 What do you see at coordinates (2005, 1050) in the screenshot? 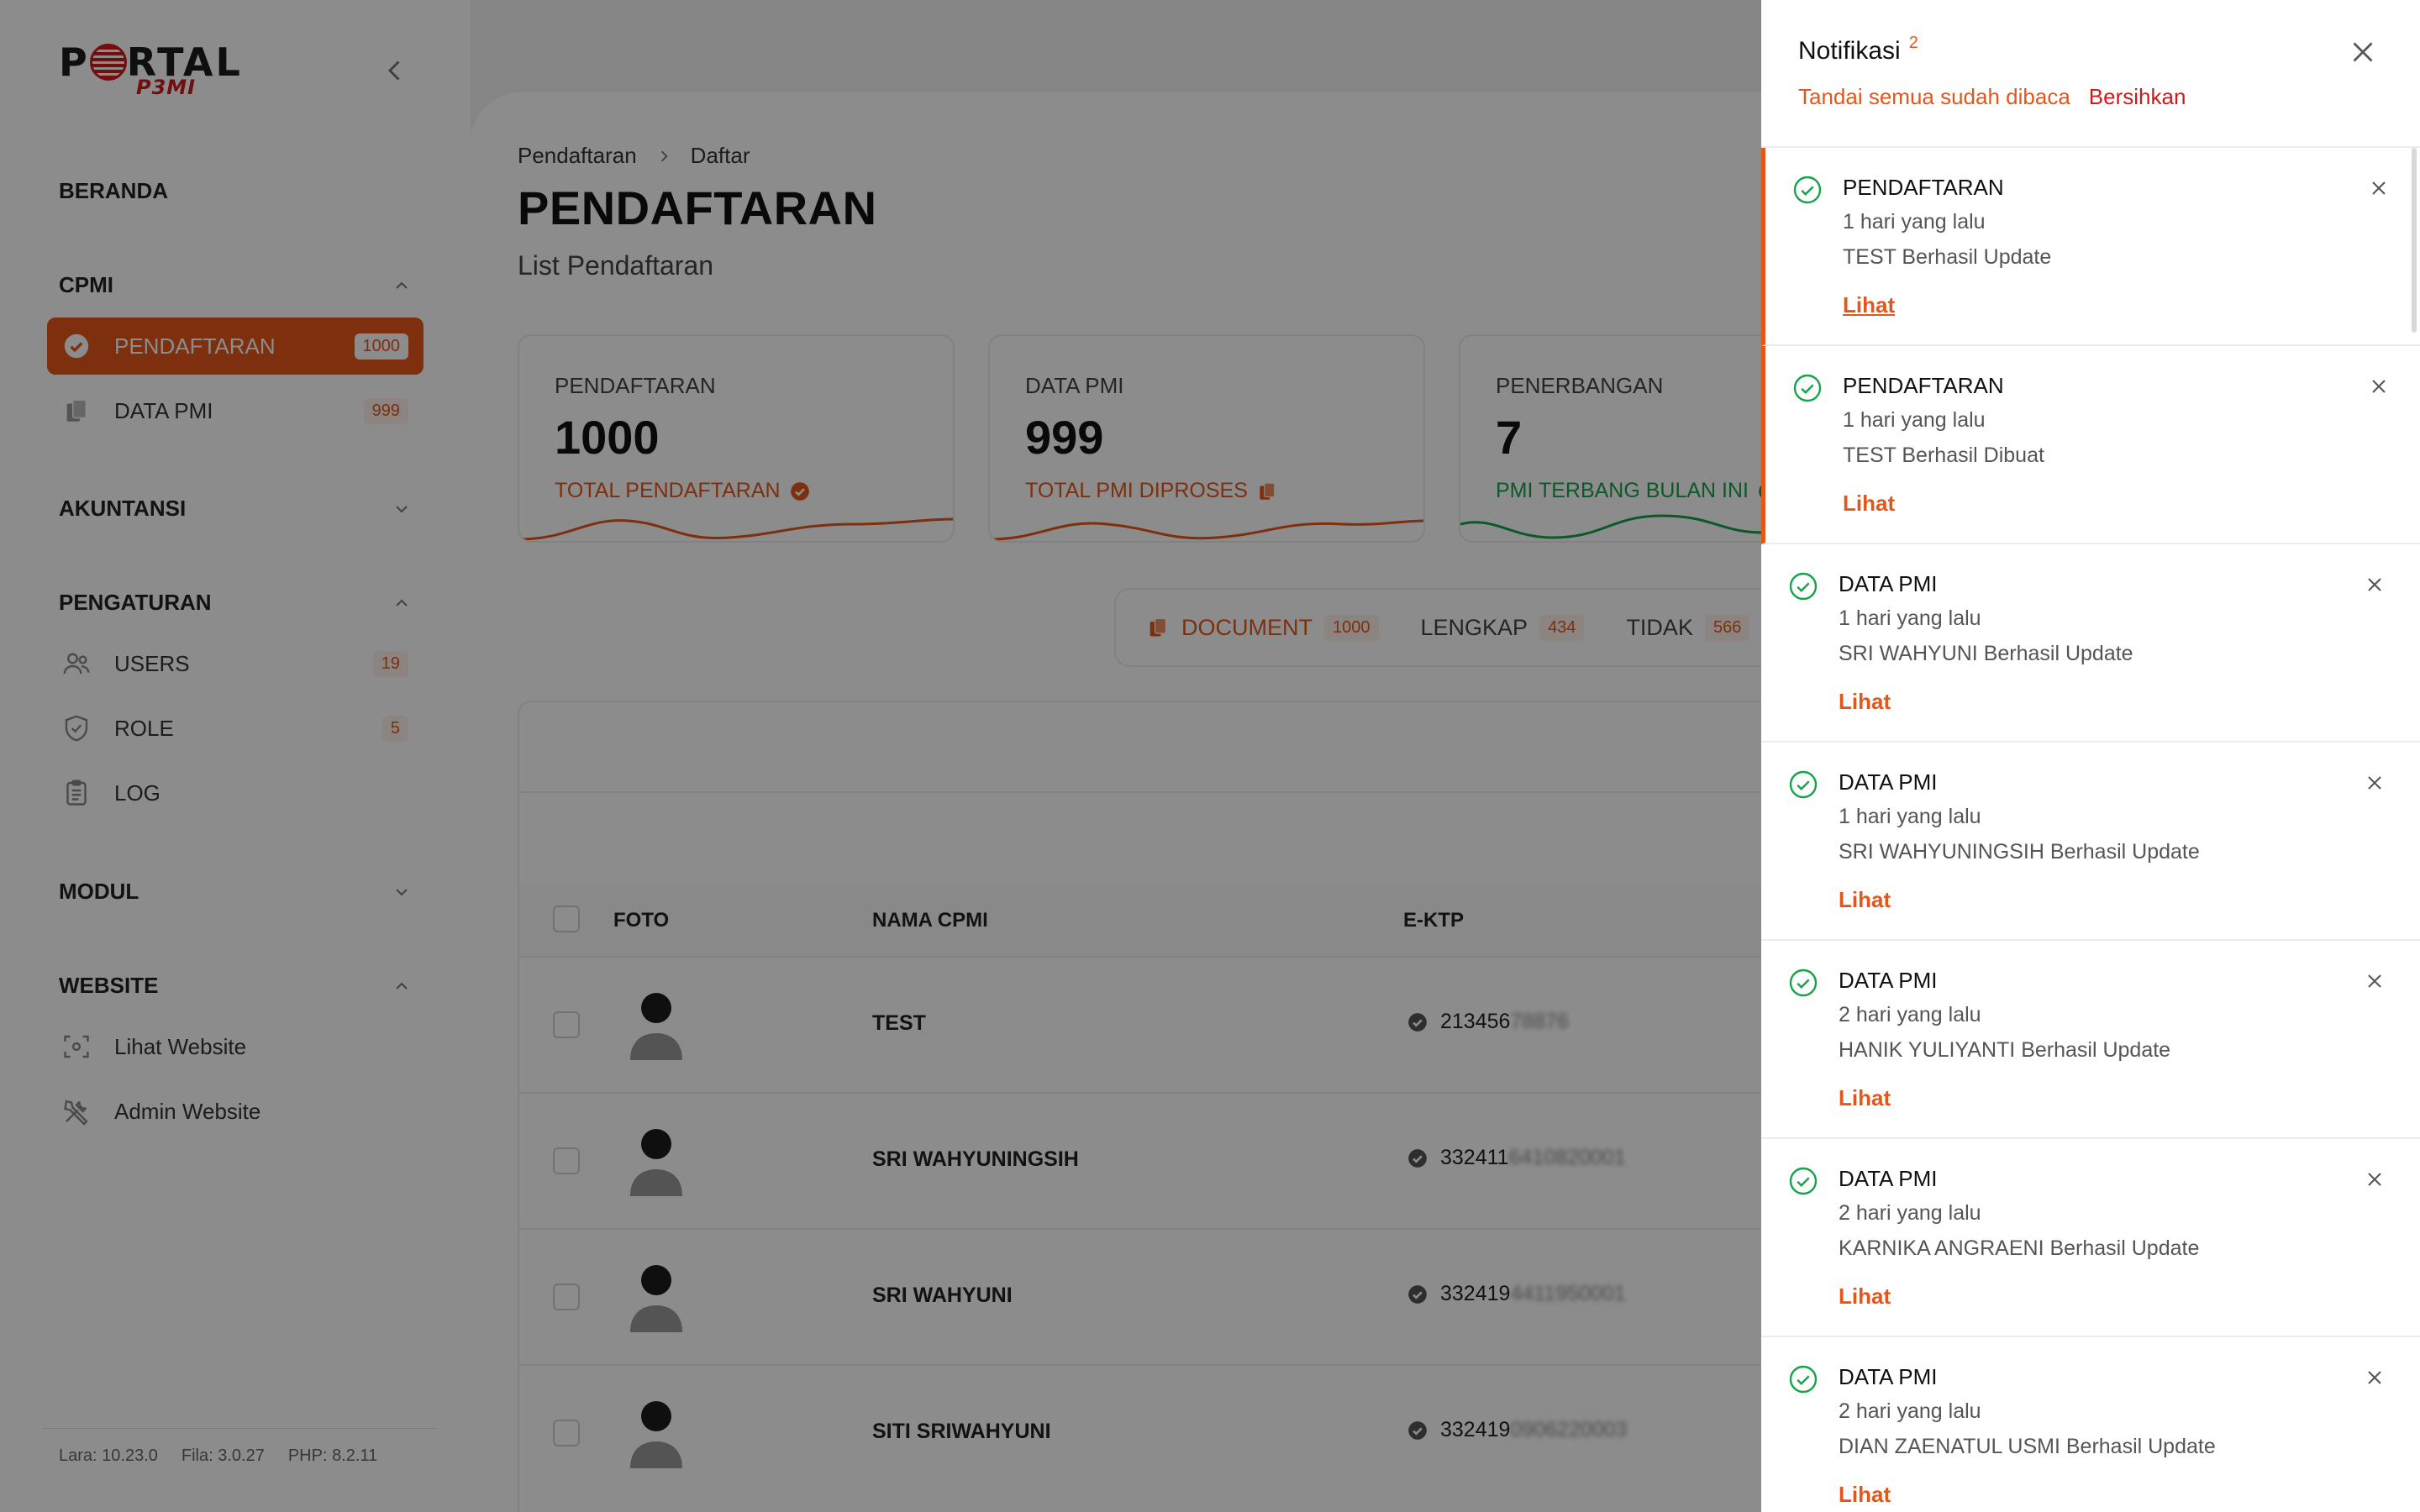
I see `notification-message: HANIK YULIYANTI Berhasil Update` at bounding box center [2005, 1050].